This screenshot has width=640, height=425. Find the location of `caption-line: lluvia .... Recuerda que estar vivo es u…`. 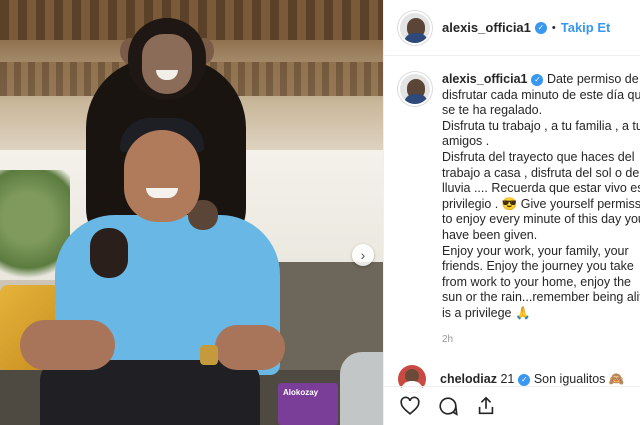

caption-line: lluvia .... Recuerda que estar vivo es u… is located at coordinates (541, 188).